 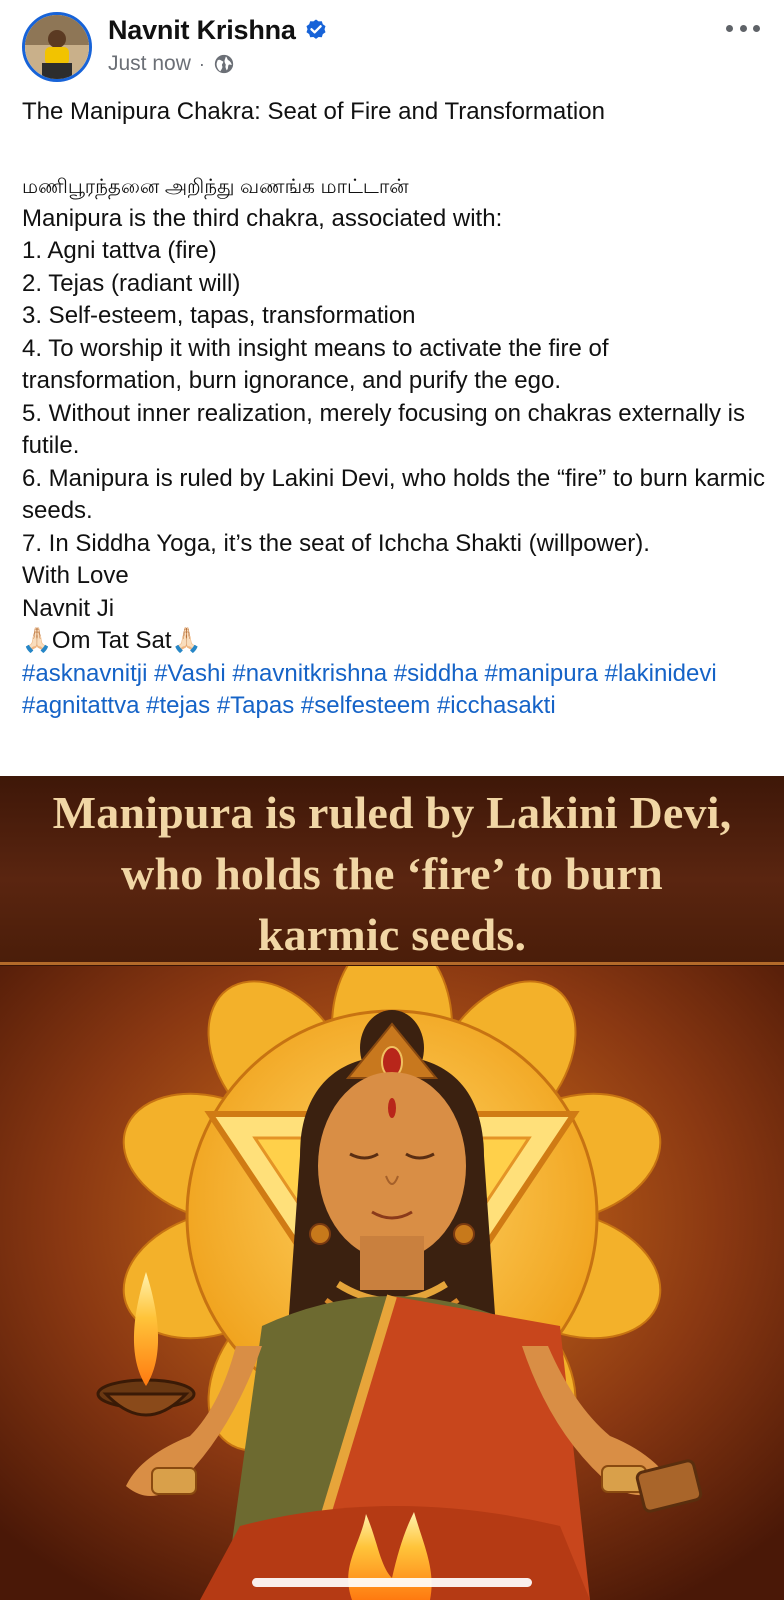 I want to click on hashtag-link: #tejas, so click(x=178, y=705).